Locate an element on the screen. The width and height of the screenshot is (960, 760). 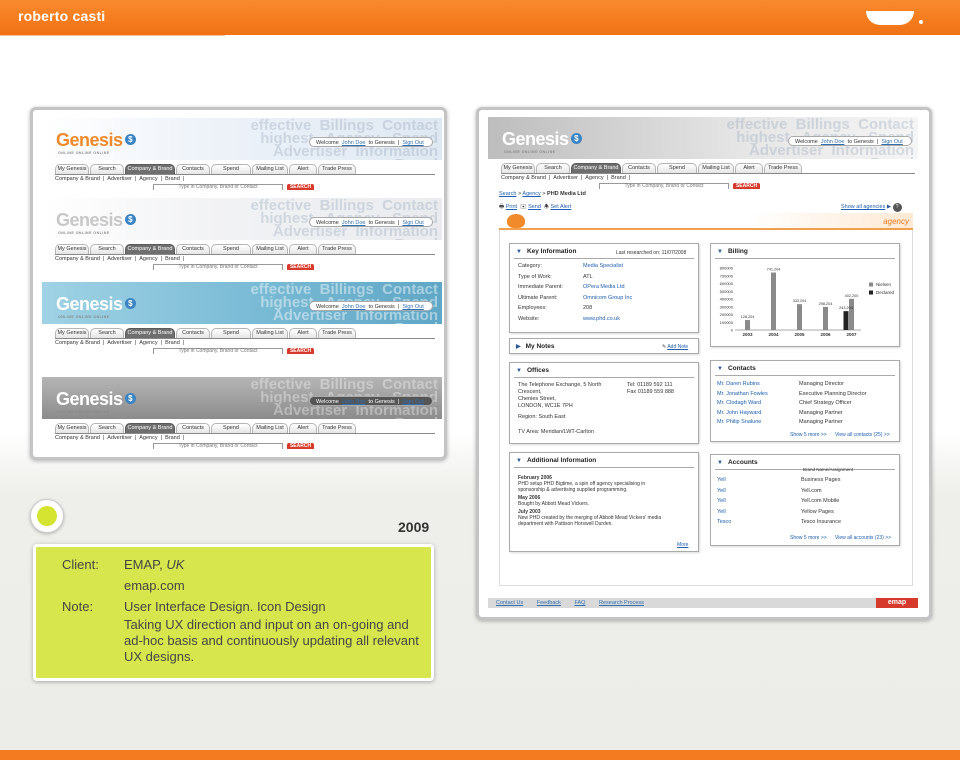
print-icon: 🖶 is located at coordinates (501, 207).